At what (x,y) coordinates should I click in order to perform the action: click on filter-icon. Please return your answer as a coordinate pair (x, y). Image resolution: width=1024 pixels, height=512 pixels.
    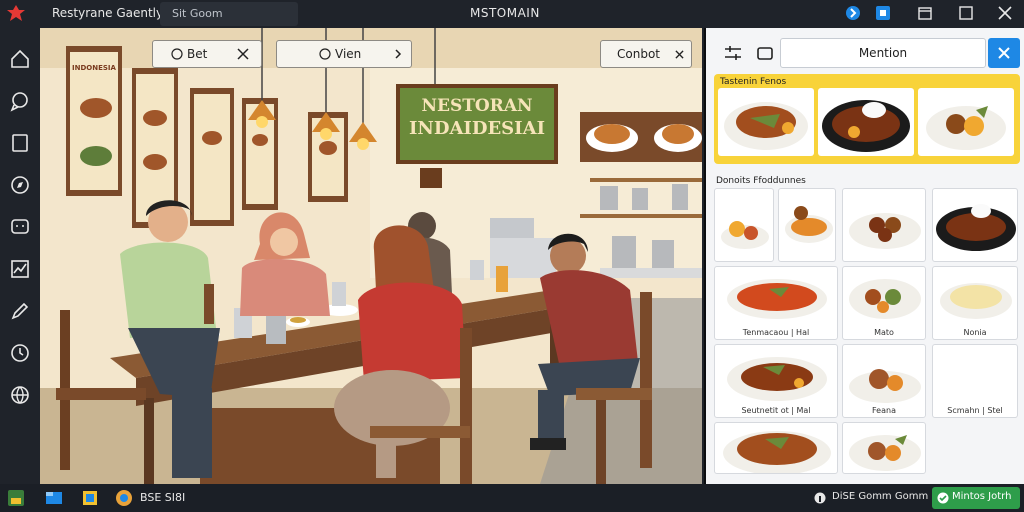
    Looking at the image, I should click on (733, 53).